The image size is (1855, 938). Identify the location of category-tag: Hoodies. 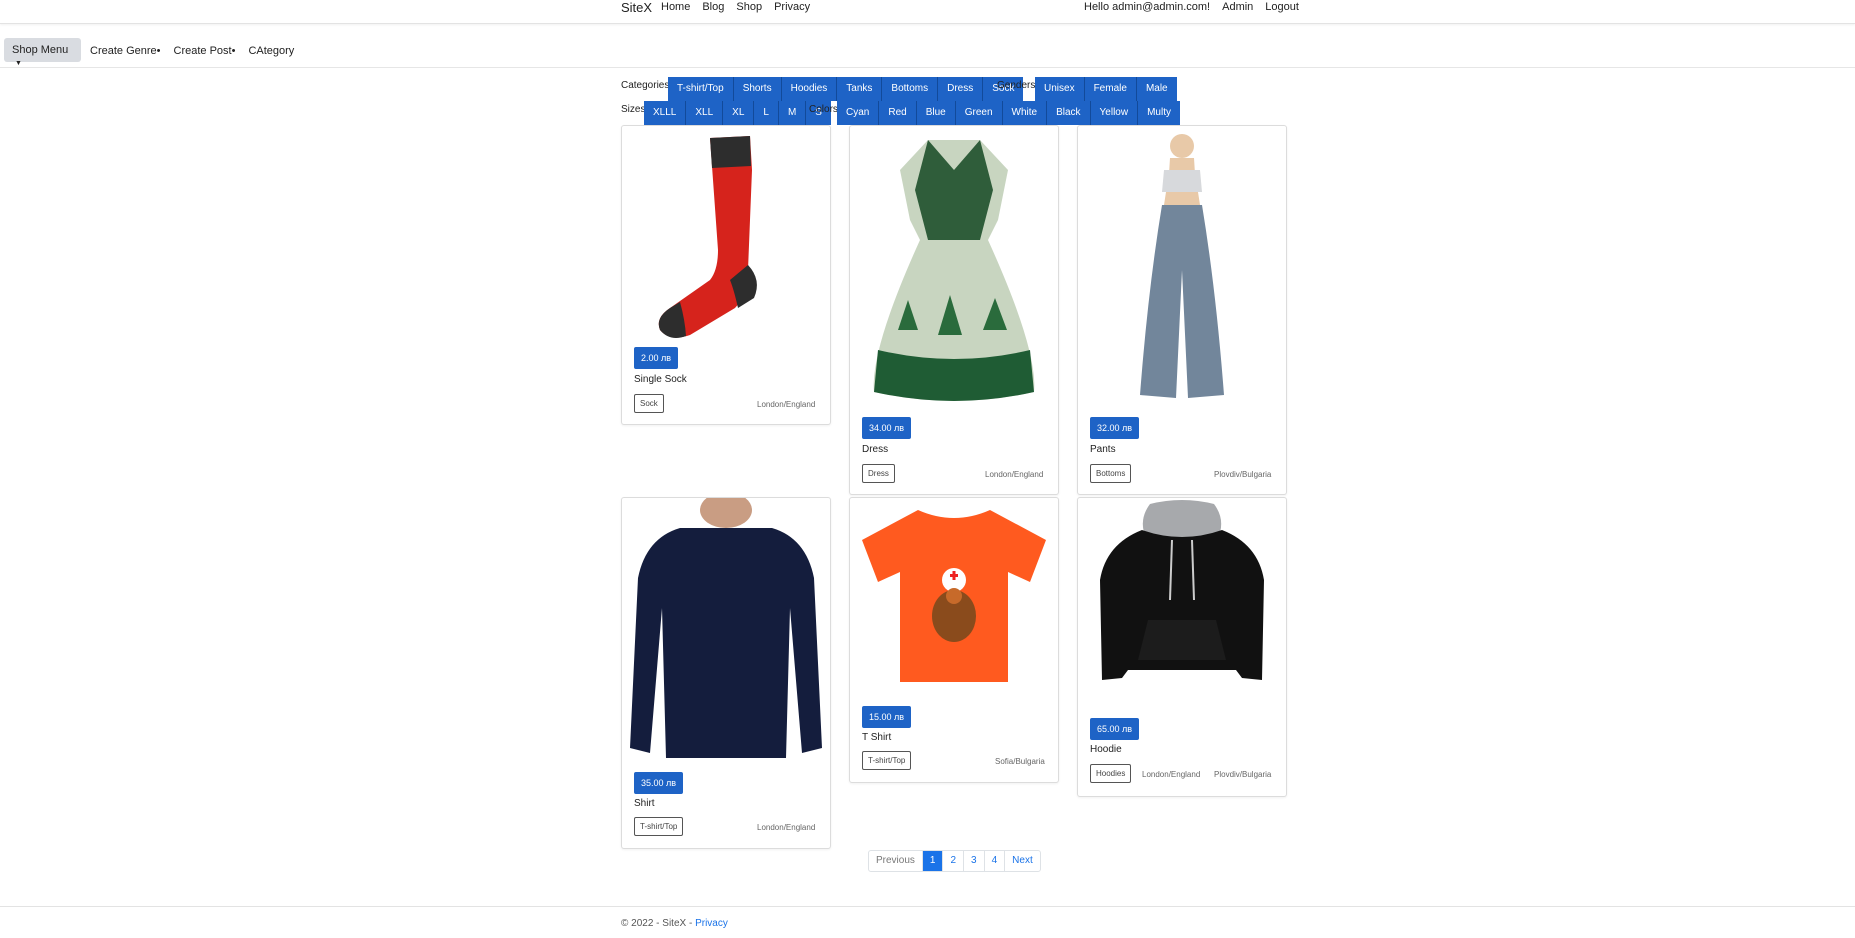
(1111, 773).